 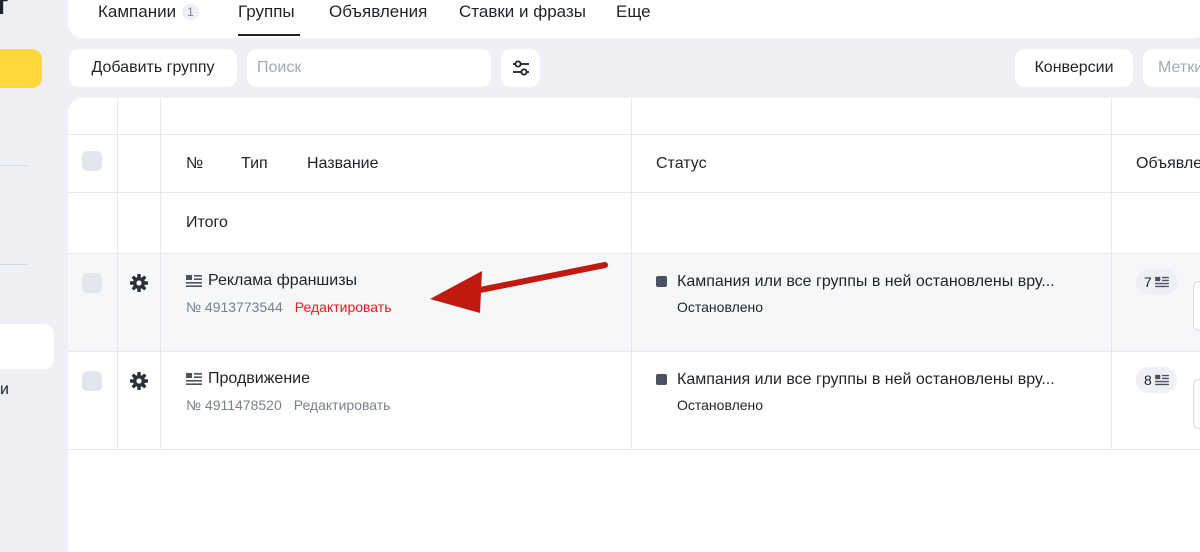 I want to click on group-meta: № 4913773544 Редактировать, so click(x=289, y=307).